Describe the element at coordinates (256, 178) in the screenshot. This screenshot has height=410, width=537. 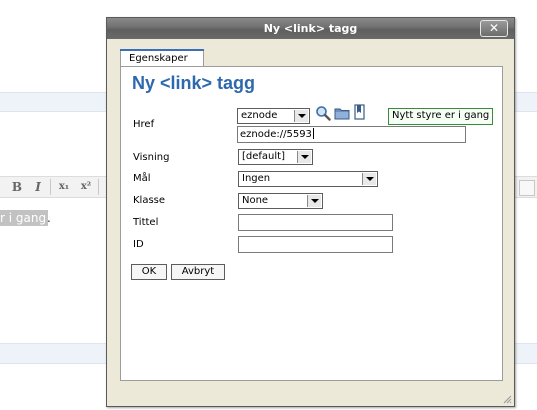
I see `maal-value: Ingen` at that location.